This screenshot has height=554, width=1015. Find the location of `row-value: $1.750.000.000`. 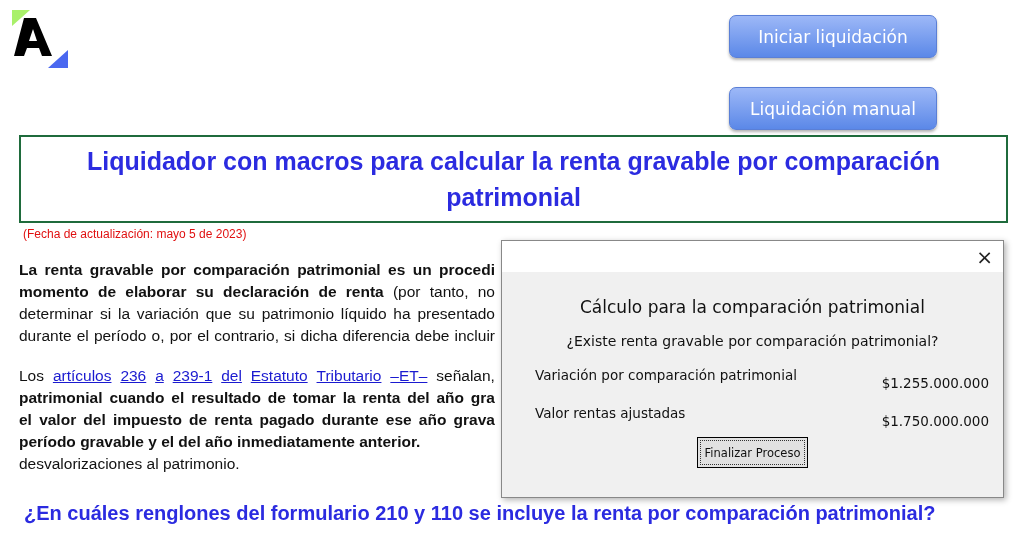

row-value: $1.750.000.000 is located at coordinates (935, 421).